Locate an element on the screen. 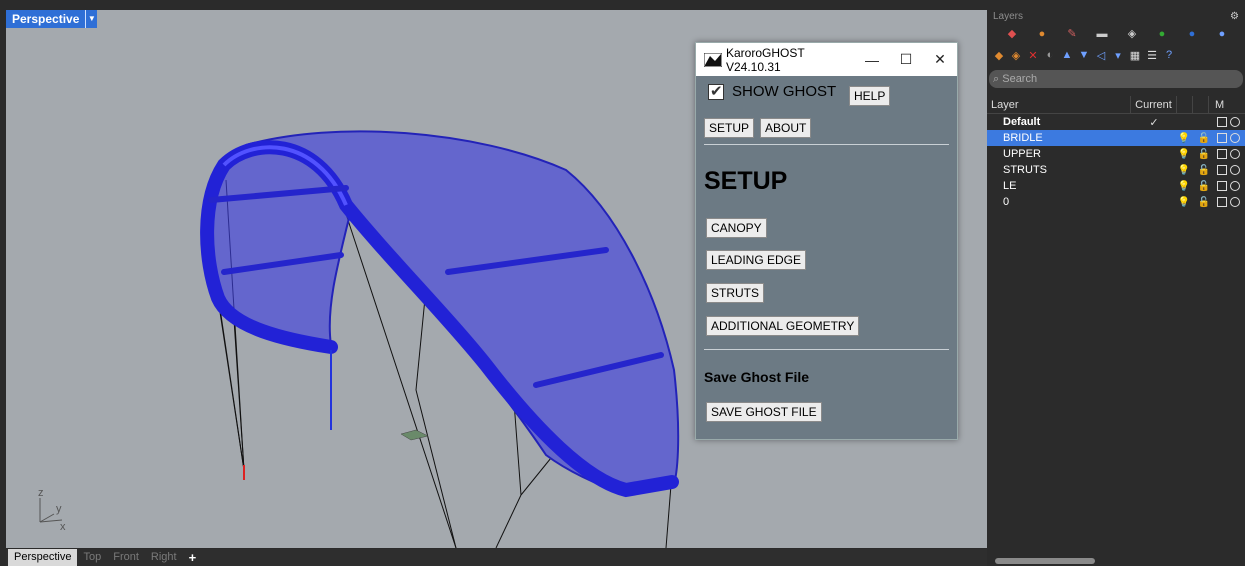 The image size is (1245, 566). tab-right: Right is located at coordinates (164, 557).